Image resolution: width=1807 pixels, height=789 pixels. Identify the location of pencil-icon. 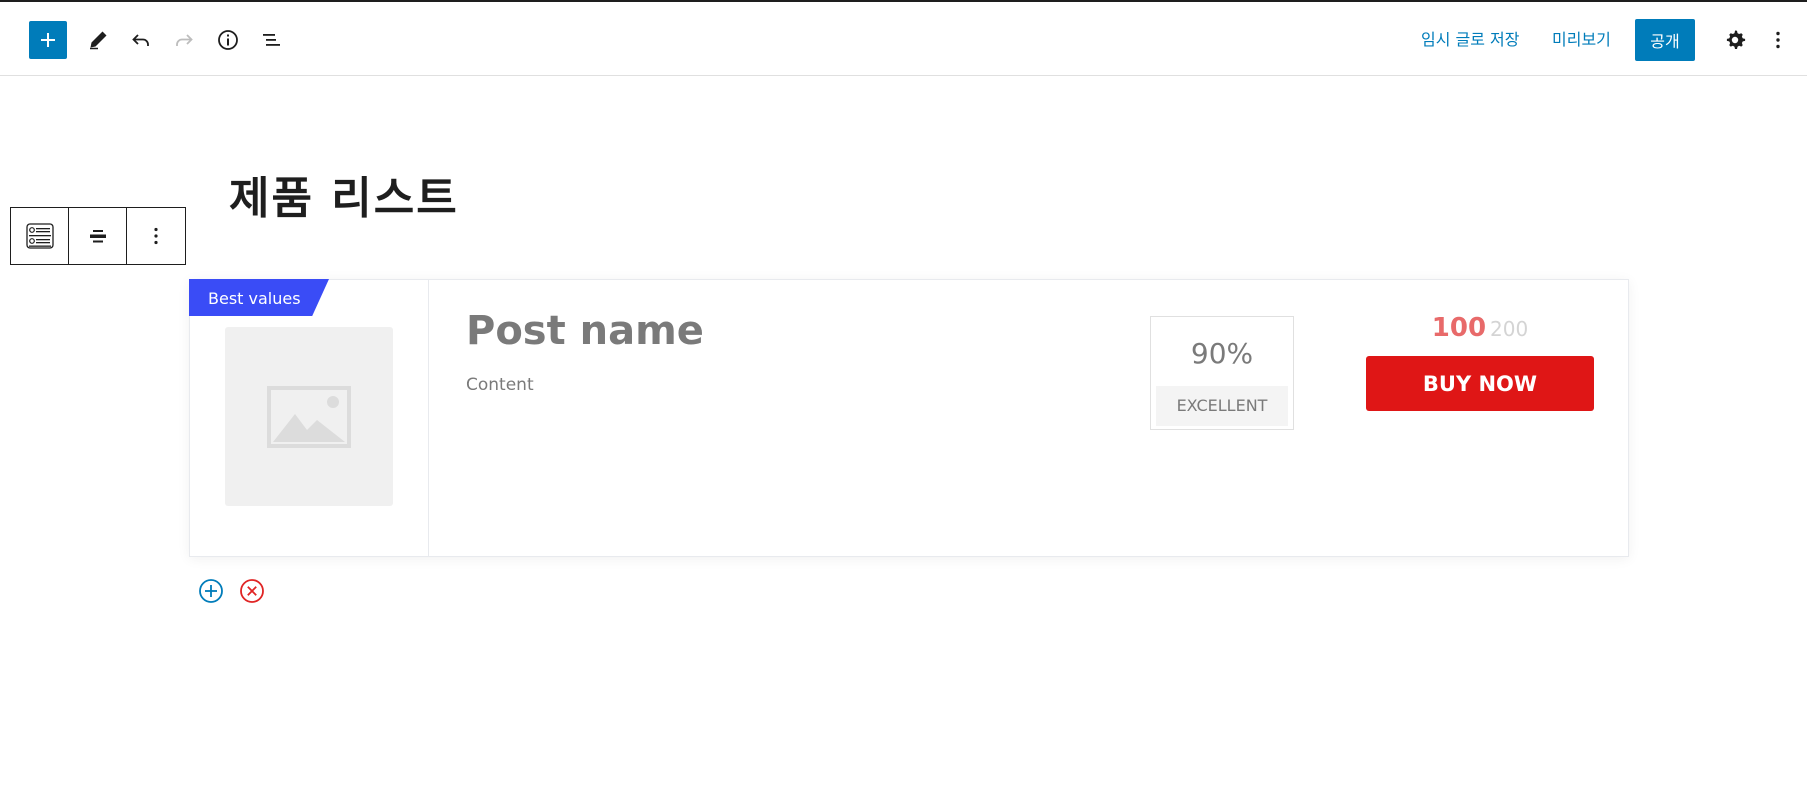
(98, 40).